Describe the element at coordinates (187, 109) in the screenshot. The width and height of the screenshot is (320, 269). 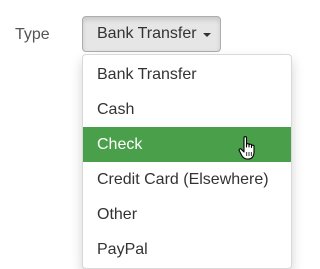
I see `menu-item-cash: Cash` at that location.